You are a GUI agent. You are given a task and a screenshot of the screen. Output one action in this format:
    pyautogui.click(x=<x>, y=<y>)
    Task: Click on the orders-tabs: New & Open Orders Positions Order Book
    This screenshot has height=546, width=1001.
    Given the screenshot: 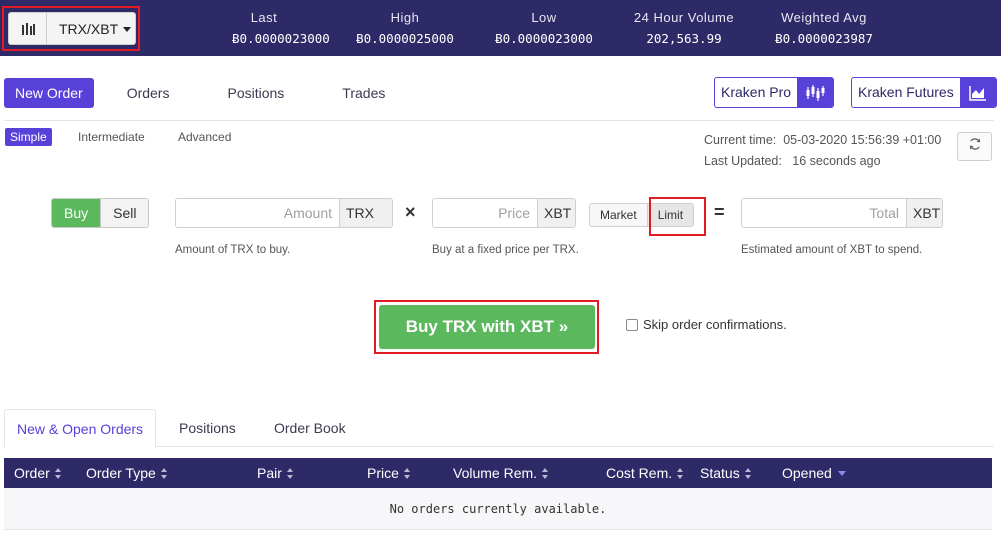 What is the action you would take?
    pyautogui.click(x=499, y=428)
    